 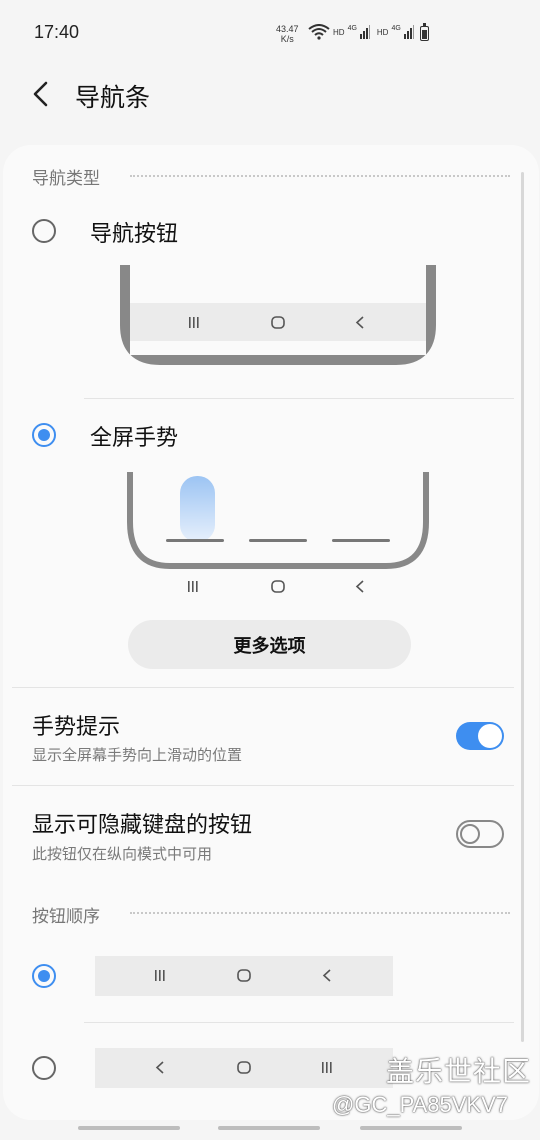 I want to click on scrollbar, so click(x=522, y=607).